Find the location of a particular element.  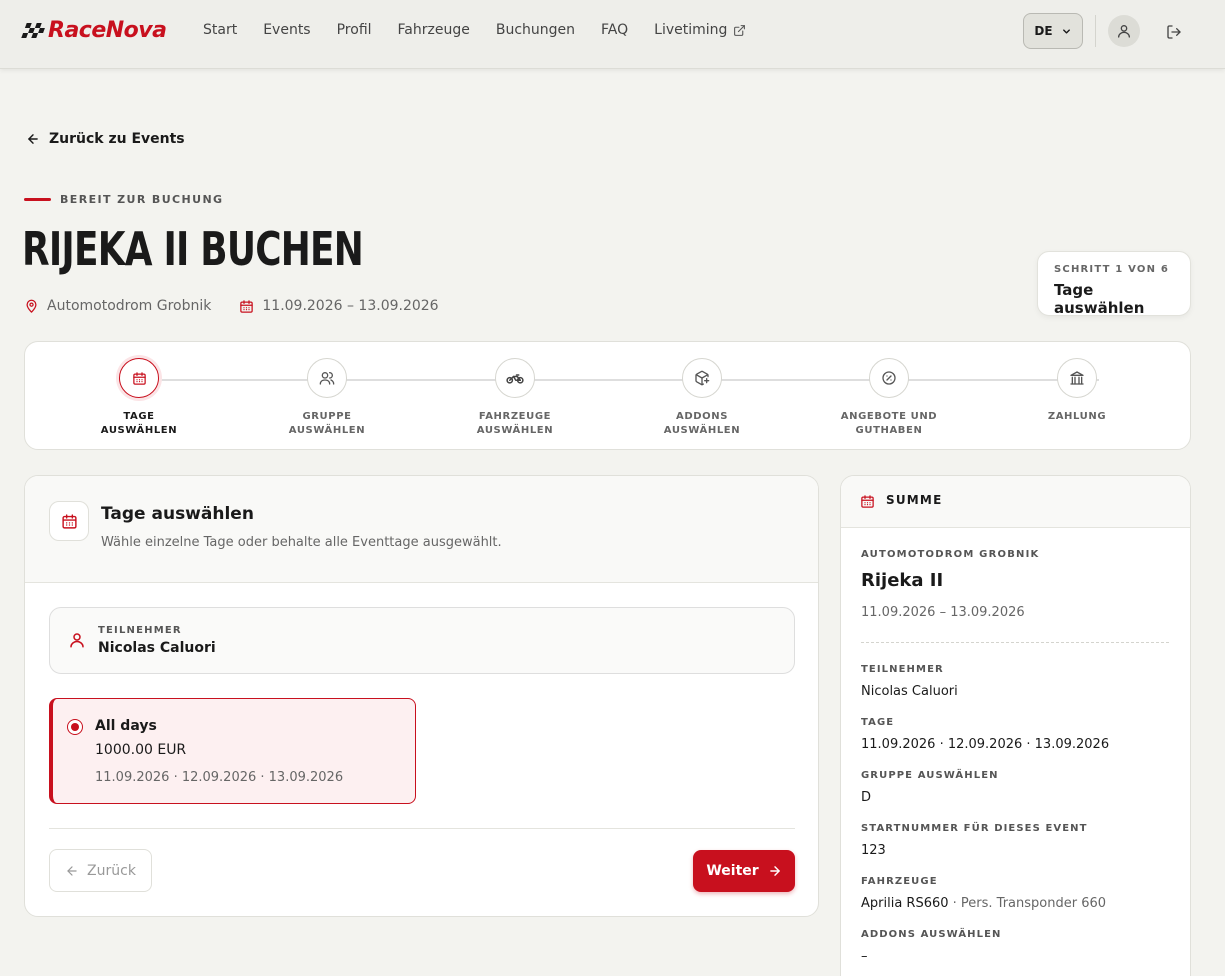

summary-item-value: 123 is located at coordinates (873, 850).